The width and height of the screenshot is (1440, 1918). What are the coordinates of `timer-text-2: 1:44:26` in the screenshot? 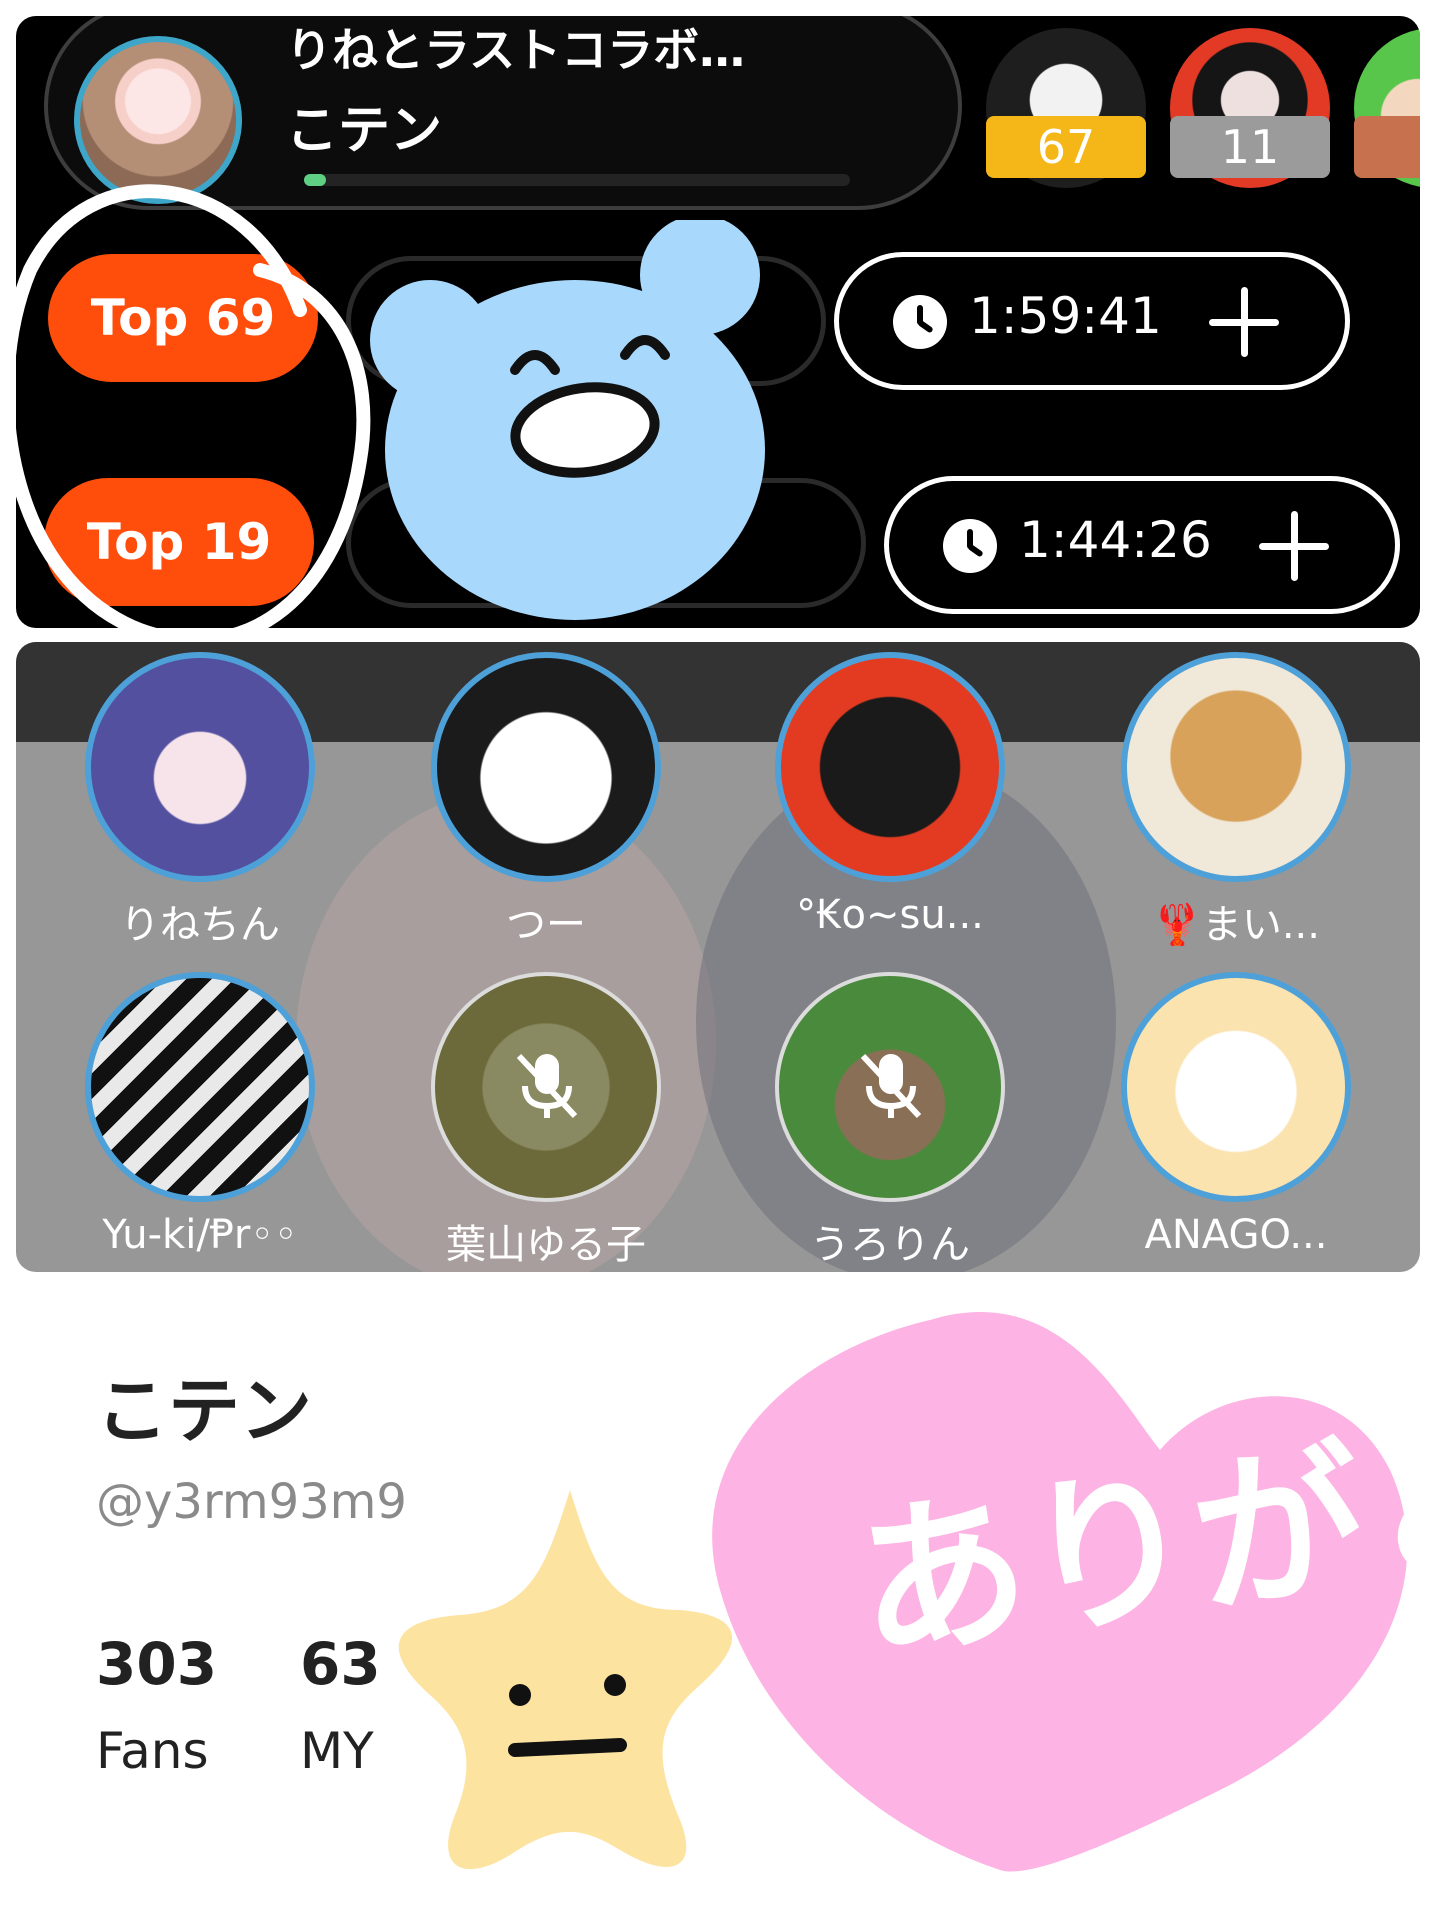 It's located at (1115, 540).